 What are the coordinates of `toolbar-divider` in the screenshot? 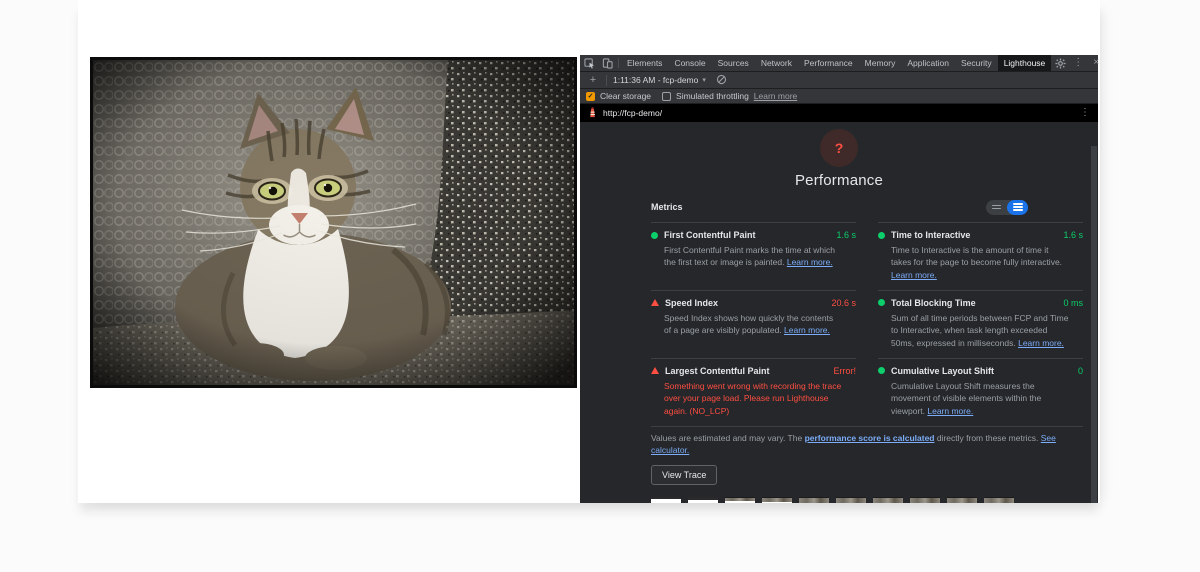 It's located at (618, 63).